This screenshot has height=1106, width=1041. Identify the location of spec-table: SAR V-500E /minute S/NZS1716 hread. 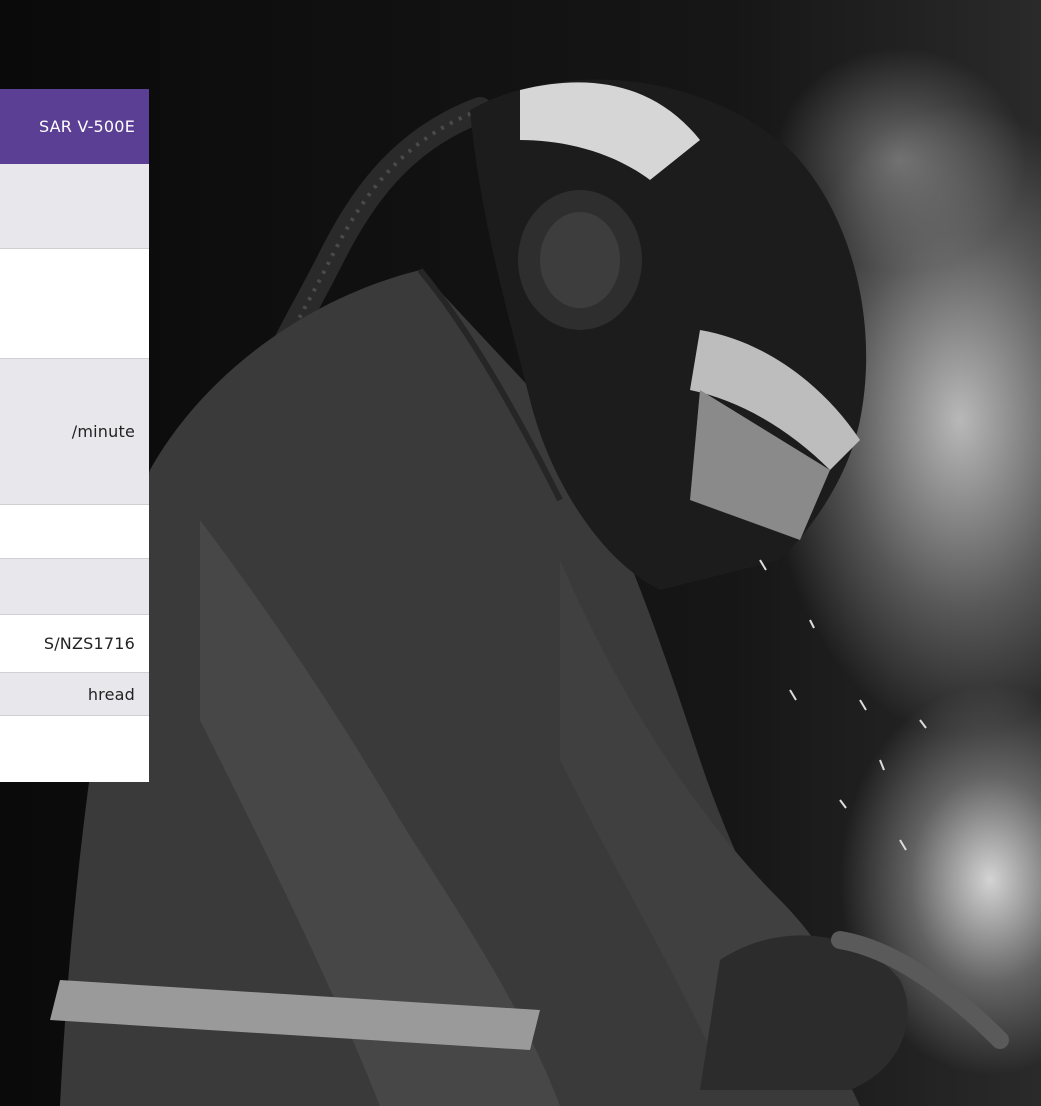
(74, 429).